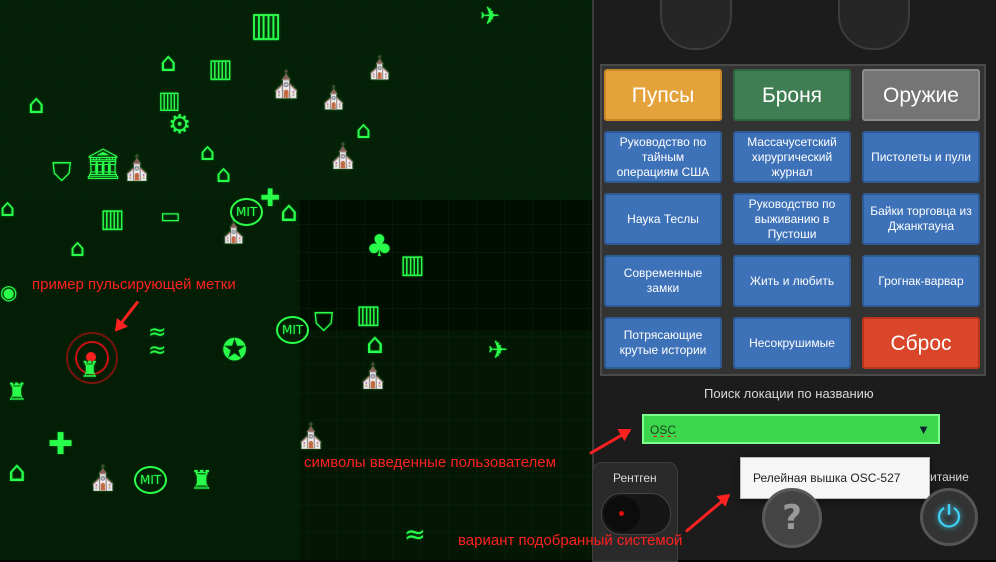 Image resolution: width=996 pixels, height=562 pixels. Describe the element at coordinates (792, 95) in the screenshot. I see `filter-armor-button: Броня` at that location.